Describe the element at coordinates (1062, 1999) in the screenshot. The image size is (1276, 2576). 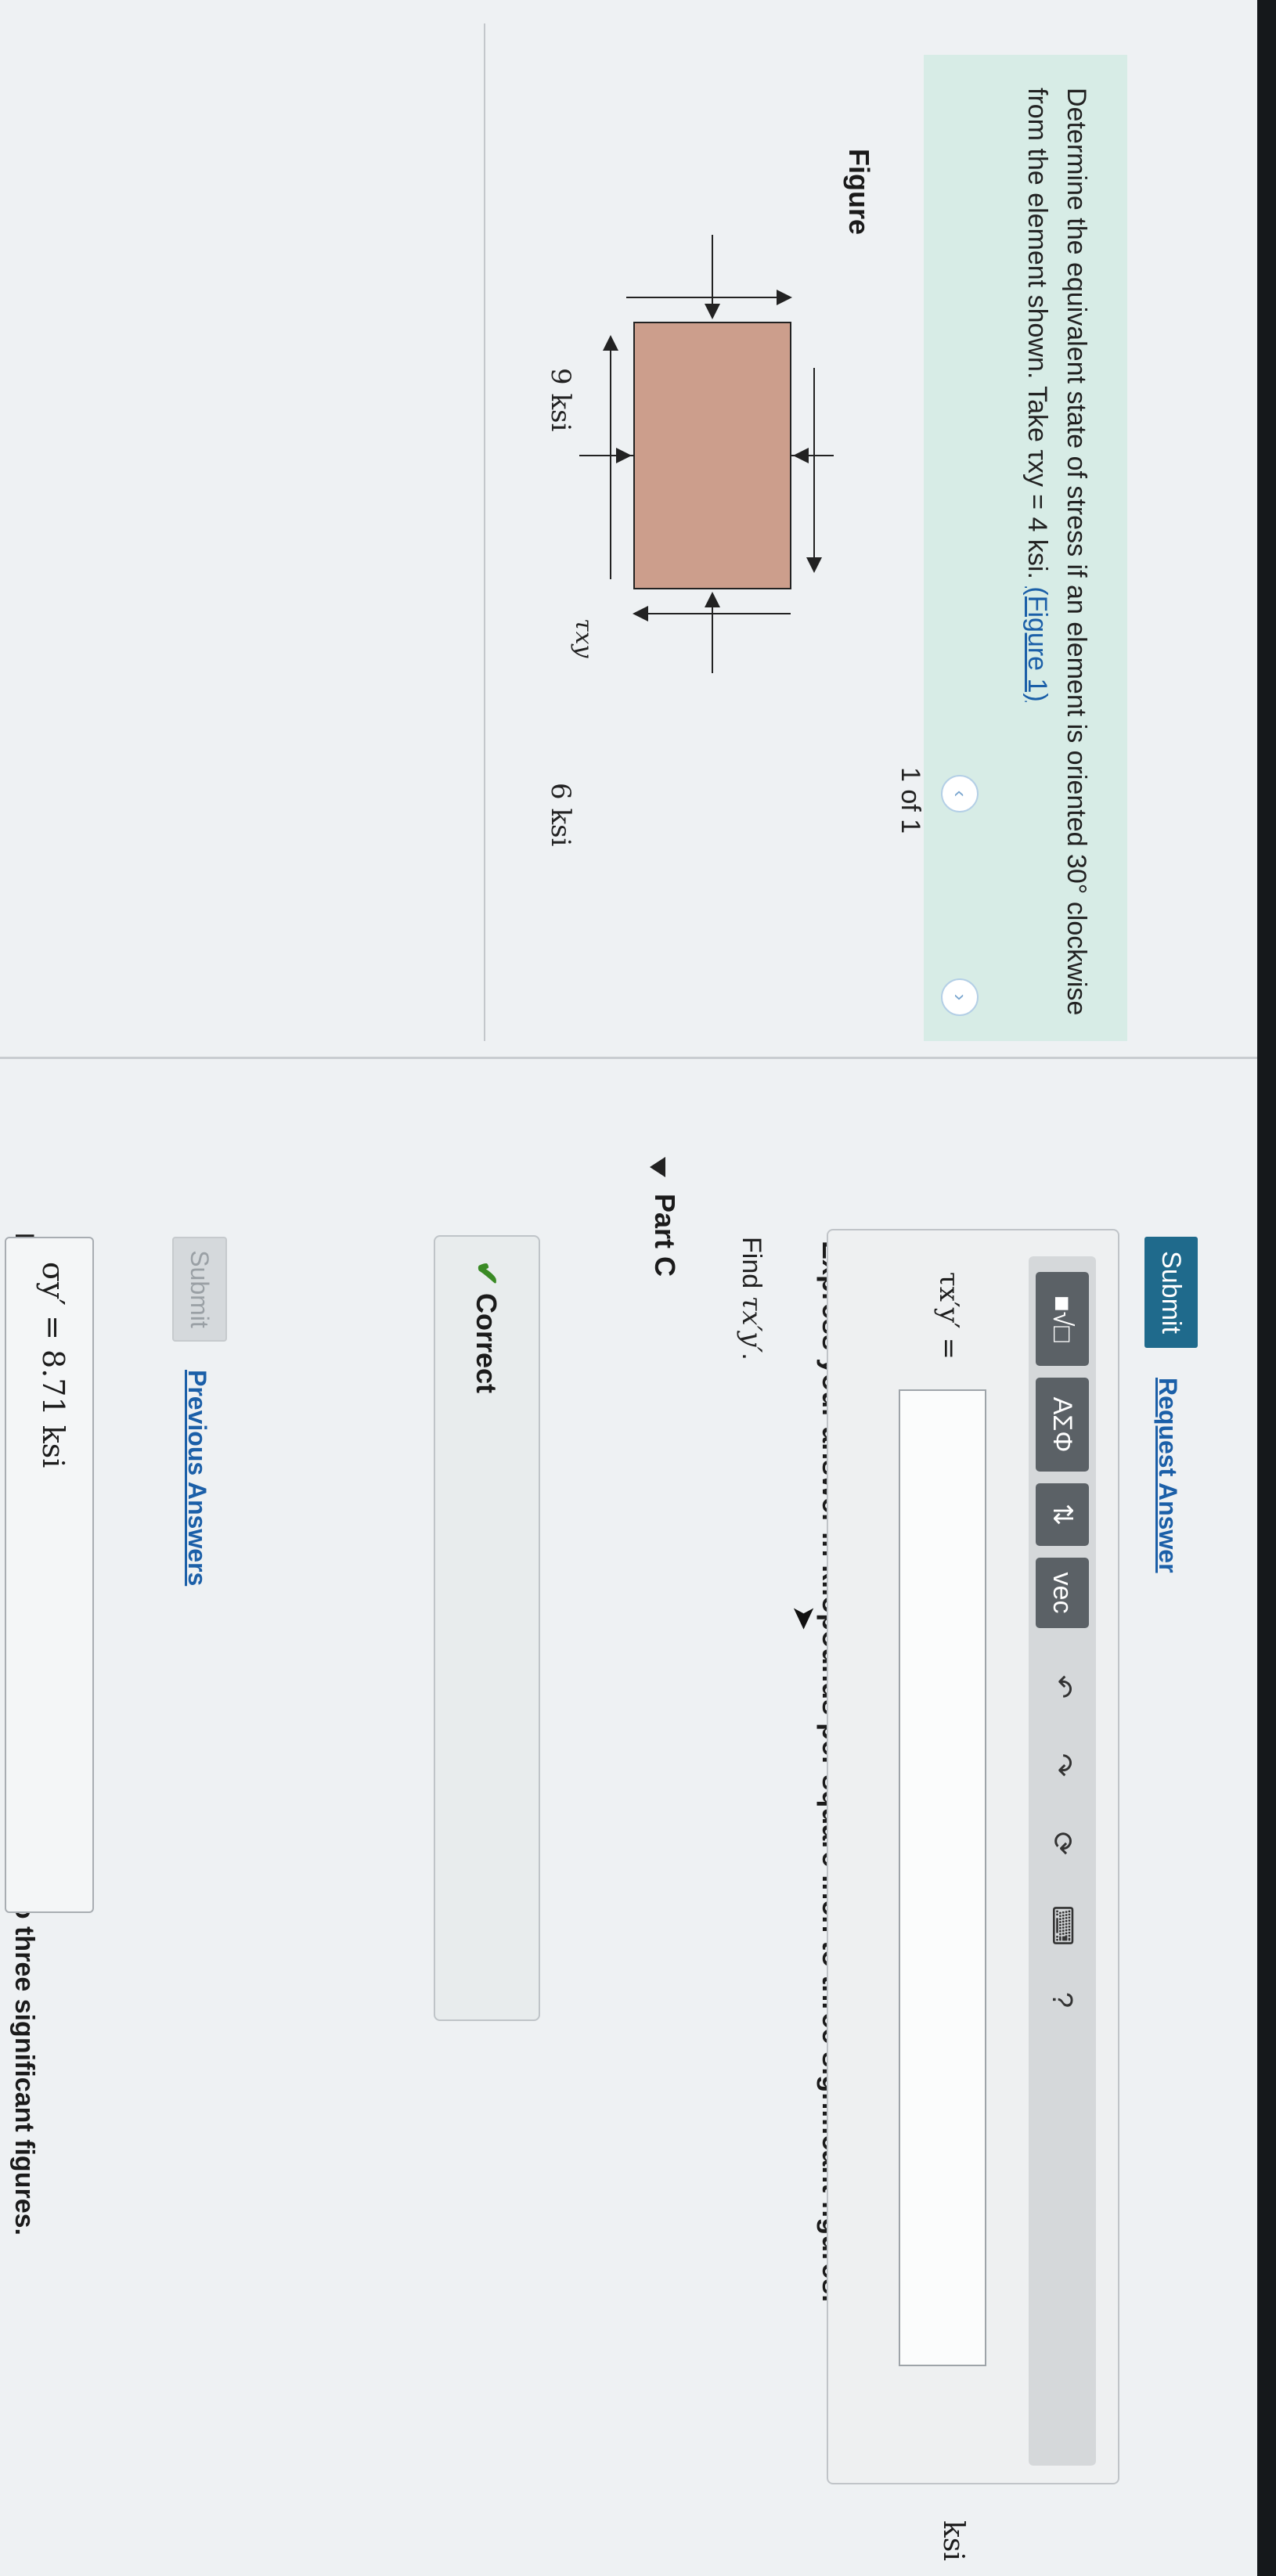
I see `help-button: ?` at that location.